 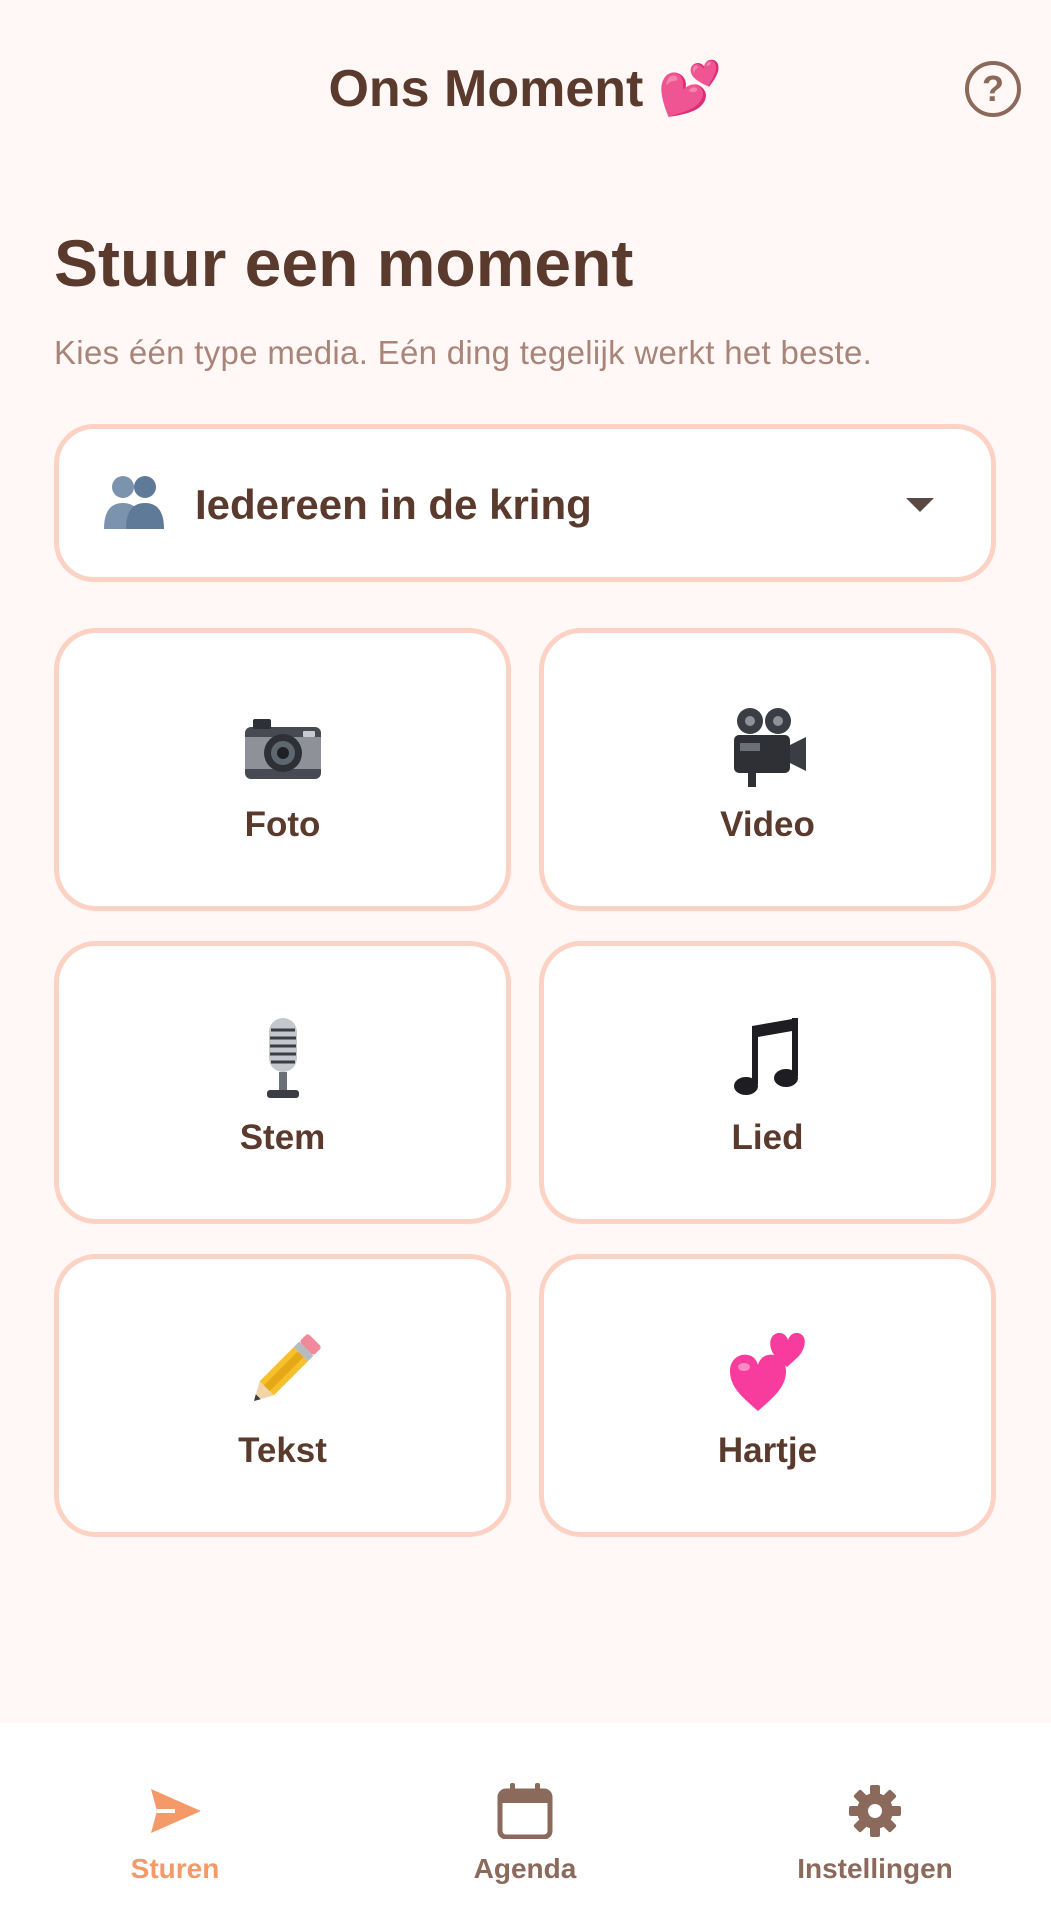 I want to click on camera-icon, so click(x=282, y=749).